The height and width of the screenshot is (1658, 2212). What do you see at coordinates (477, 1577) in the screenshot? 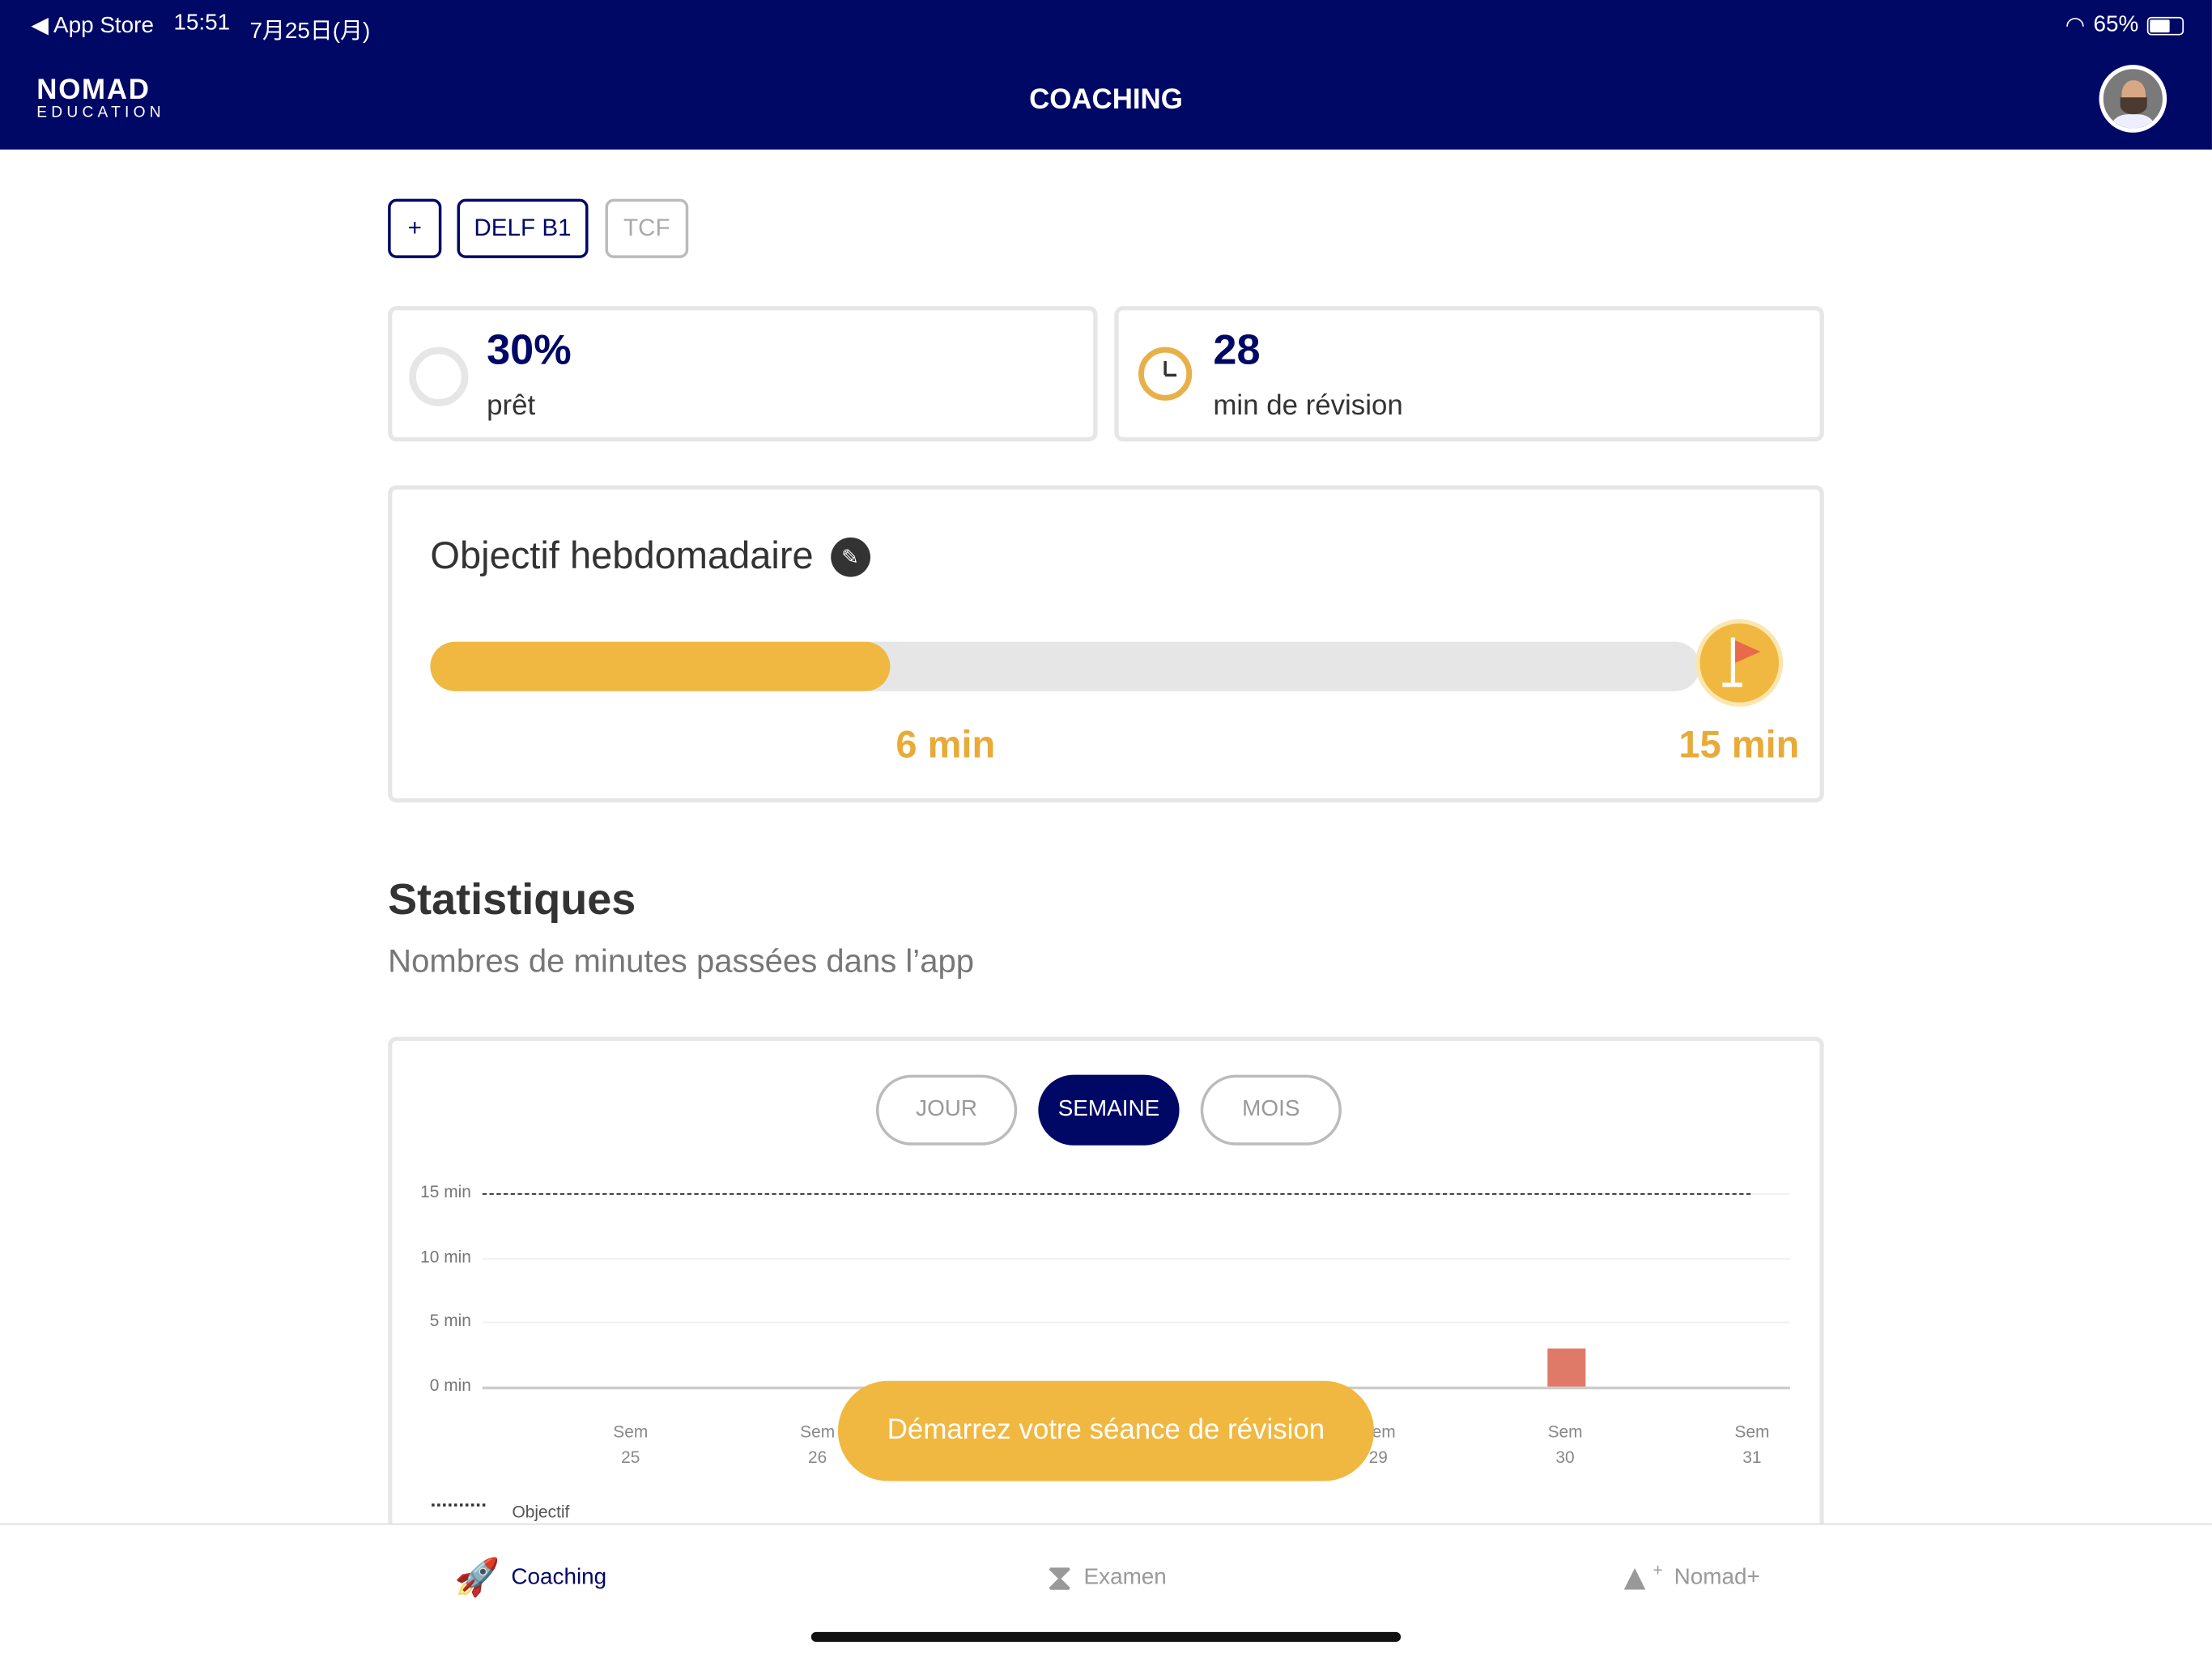
I see `rocket-icon: 🚀` at bounding box center [477, 1577].